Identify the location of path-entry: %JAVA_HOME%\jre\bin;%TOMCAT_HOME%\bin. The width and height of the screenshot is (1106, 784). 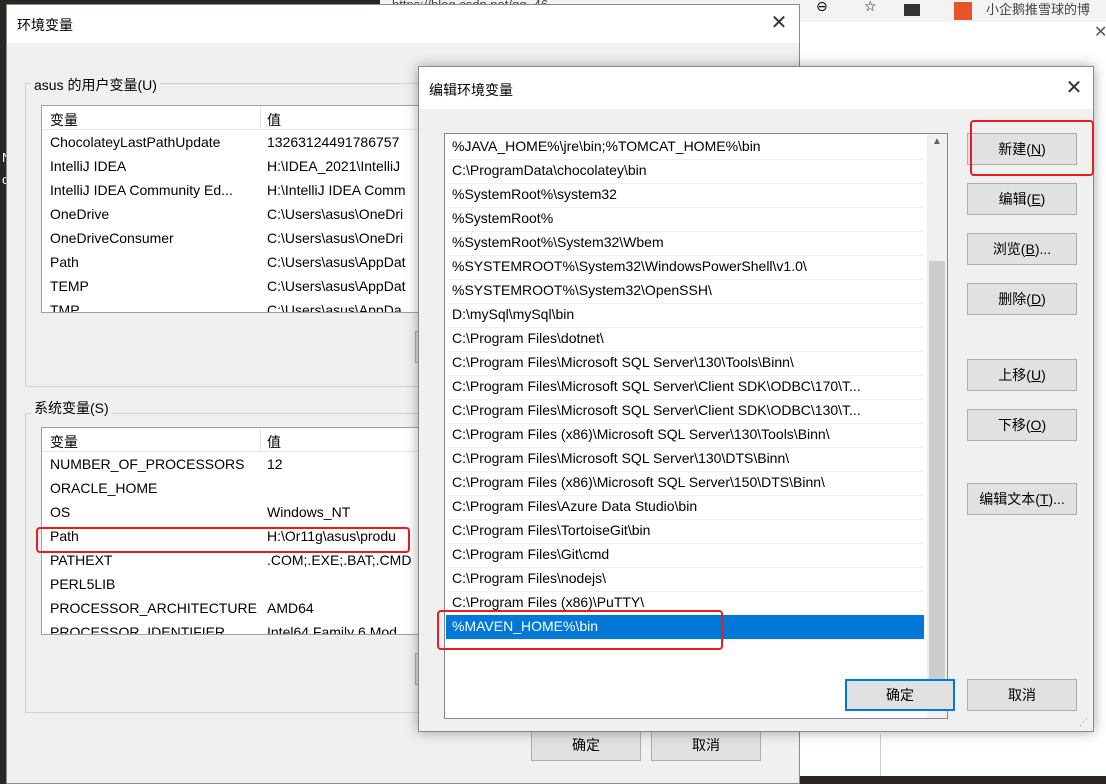
(685, 147).